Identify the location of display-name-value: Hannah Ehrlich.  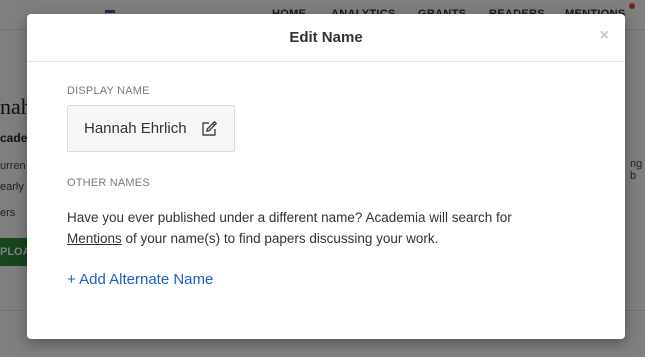
(135, 128).